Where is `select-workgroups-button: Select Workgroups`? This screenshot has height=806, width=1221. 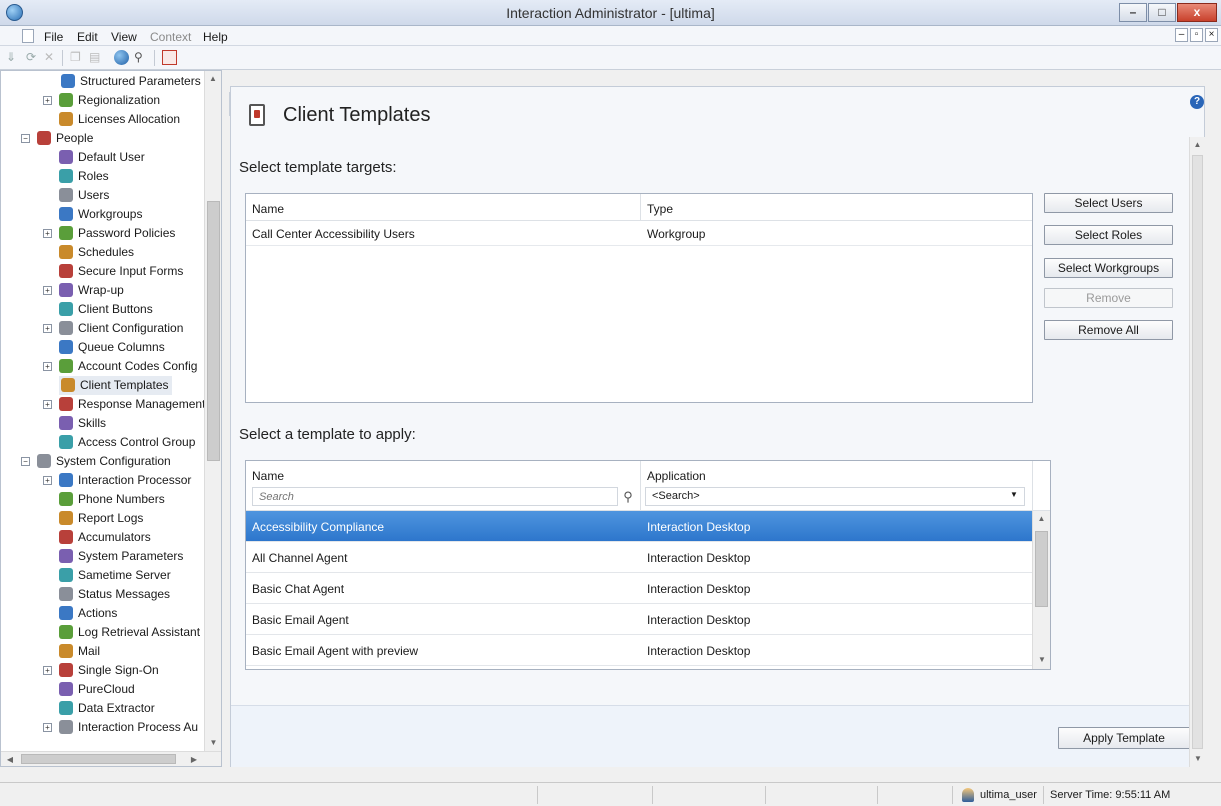 select-workgroups-button: Select Workgroups is located at coordinates (1108, 268).